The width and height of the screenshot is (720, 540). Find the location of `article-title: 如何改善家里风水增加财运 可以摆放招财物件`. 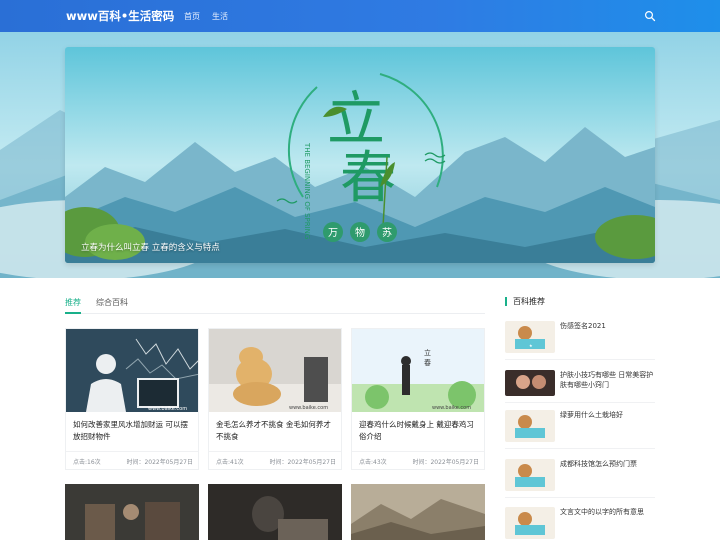

article-title: 如何改善家里风水增加财运 可以摆放招财物件 is located at coordinates (133, 431).